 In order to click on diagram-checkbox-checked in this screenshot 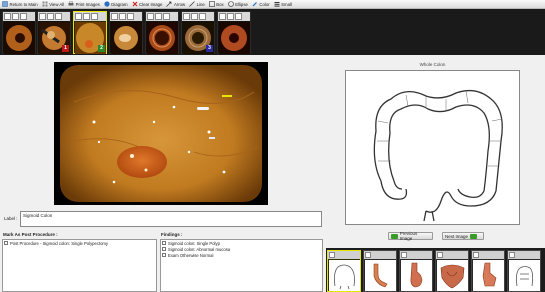, I will do `click(332, 255)`.